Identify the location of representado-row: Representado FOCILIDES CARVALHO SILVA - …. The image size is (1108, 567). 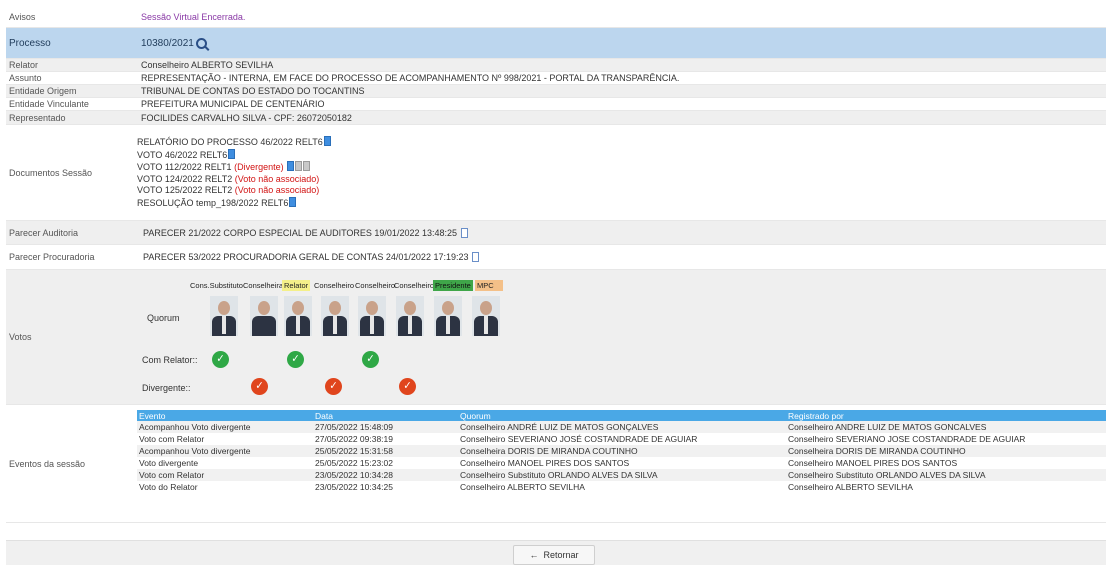
(556, 118).